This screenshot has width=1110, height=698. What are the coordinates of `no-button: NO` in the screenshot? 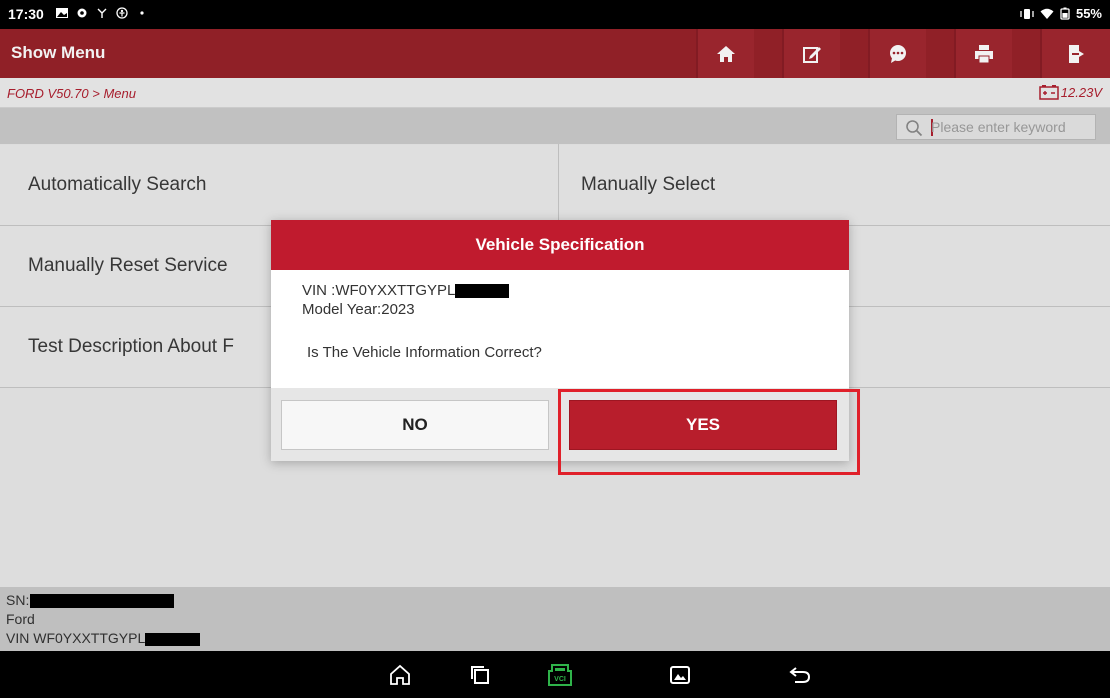 It's located at (415, 425).